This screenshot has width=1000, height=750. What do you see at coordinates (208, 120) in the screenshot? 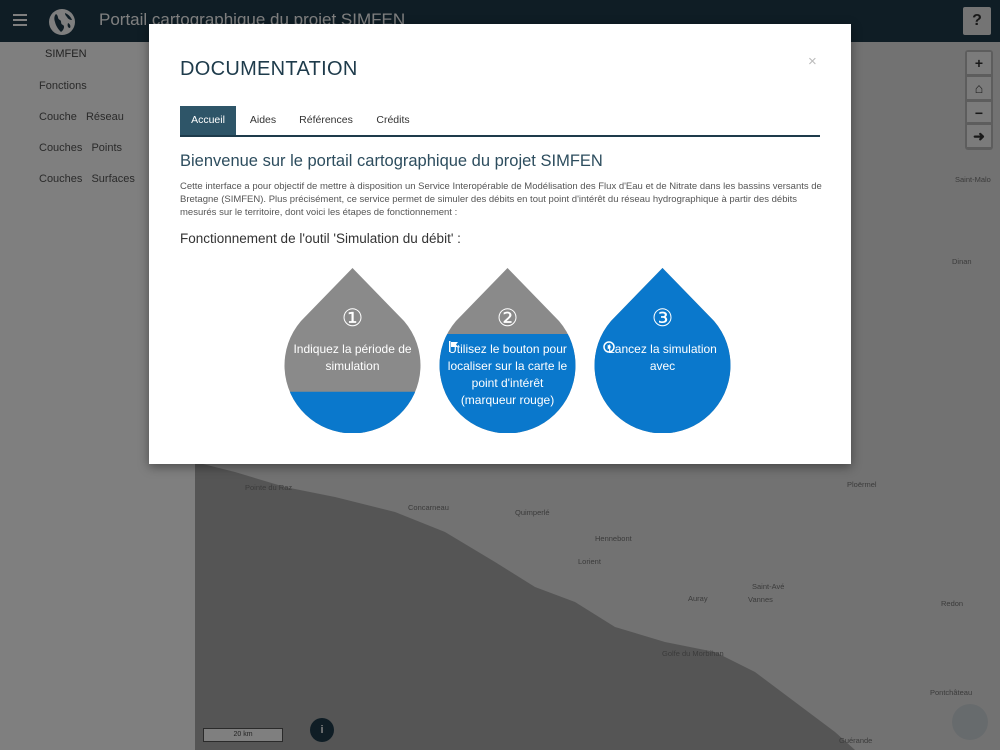
I see `tab-accueil: Accueil` at bounding box center [208, 120].